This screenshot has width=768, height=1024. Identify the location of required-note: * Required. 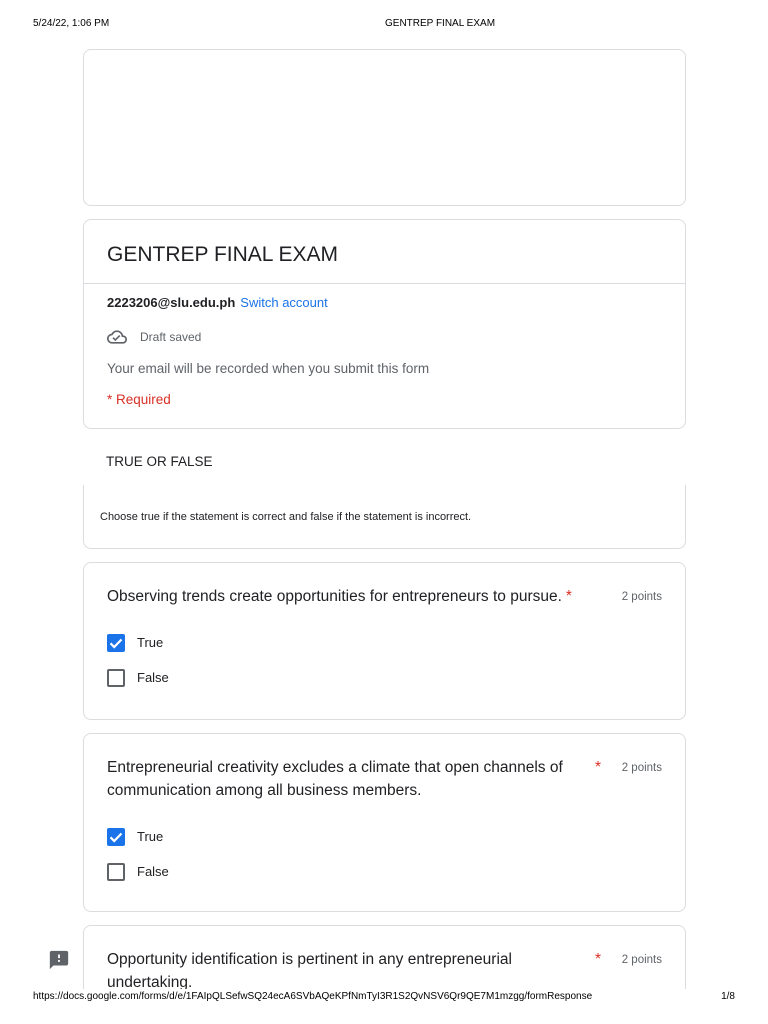
(139, 399).